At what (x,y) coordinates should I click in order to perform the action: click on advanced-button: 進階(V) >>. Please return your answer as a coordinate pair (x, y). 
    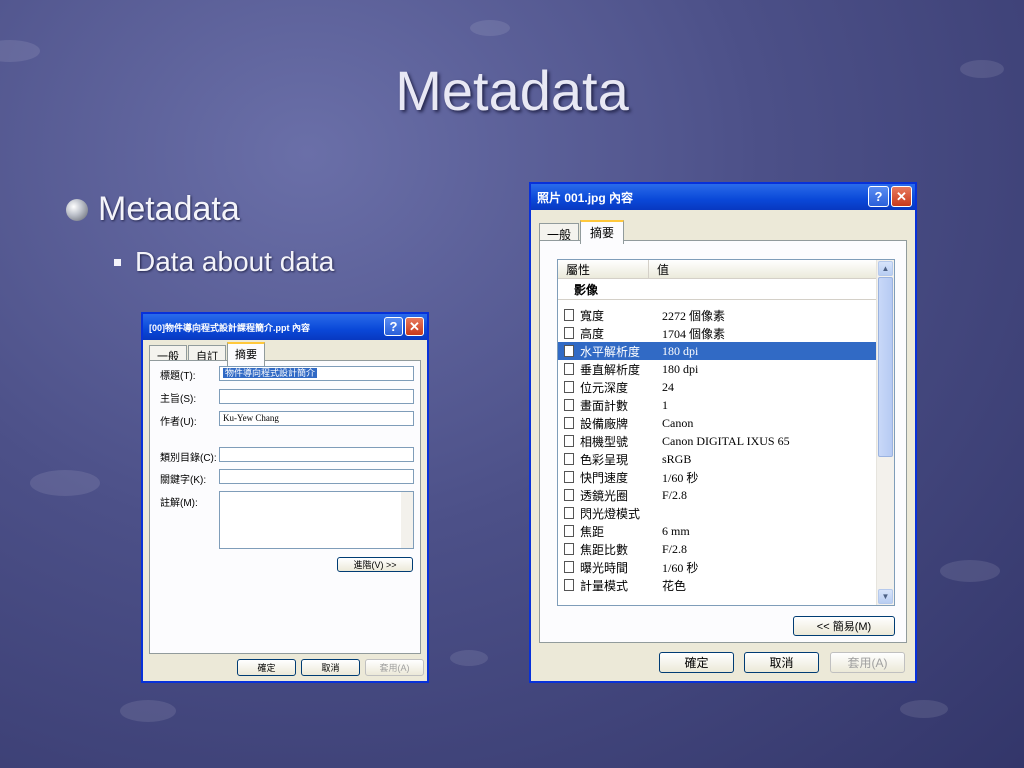
    Looking at the image, I should click on (375, 564).